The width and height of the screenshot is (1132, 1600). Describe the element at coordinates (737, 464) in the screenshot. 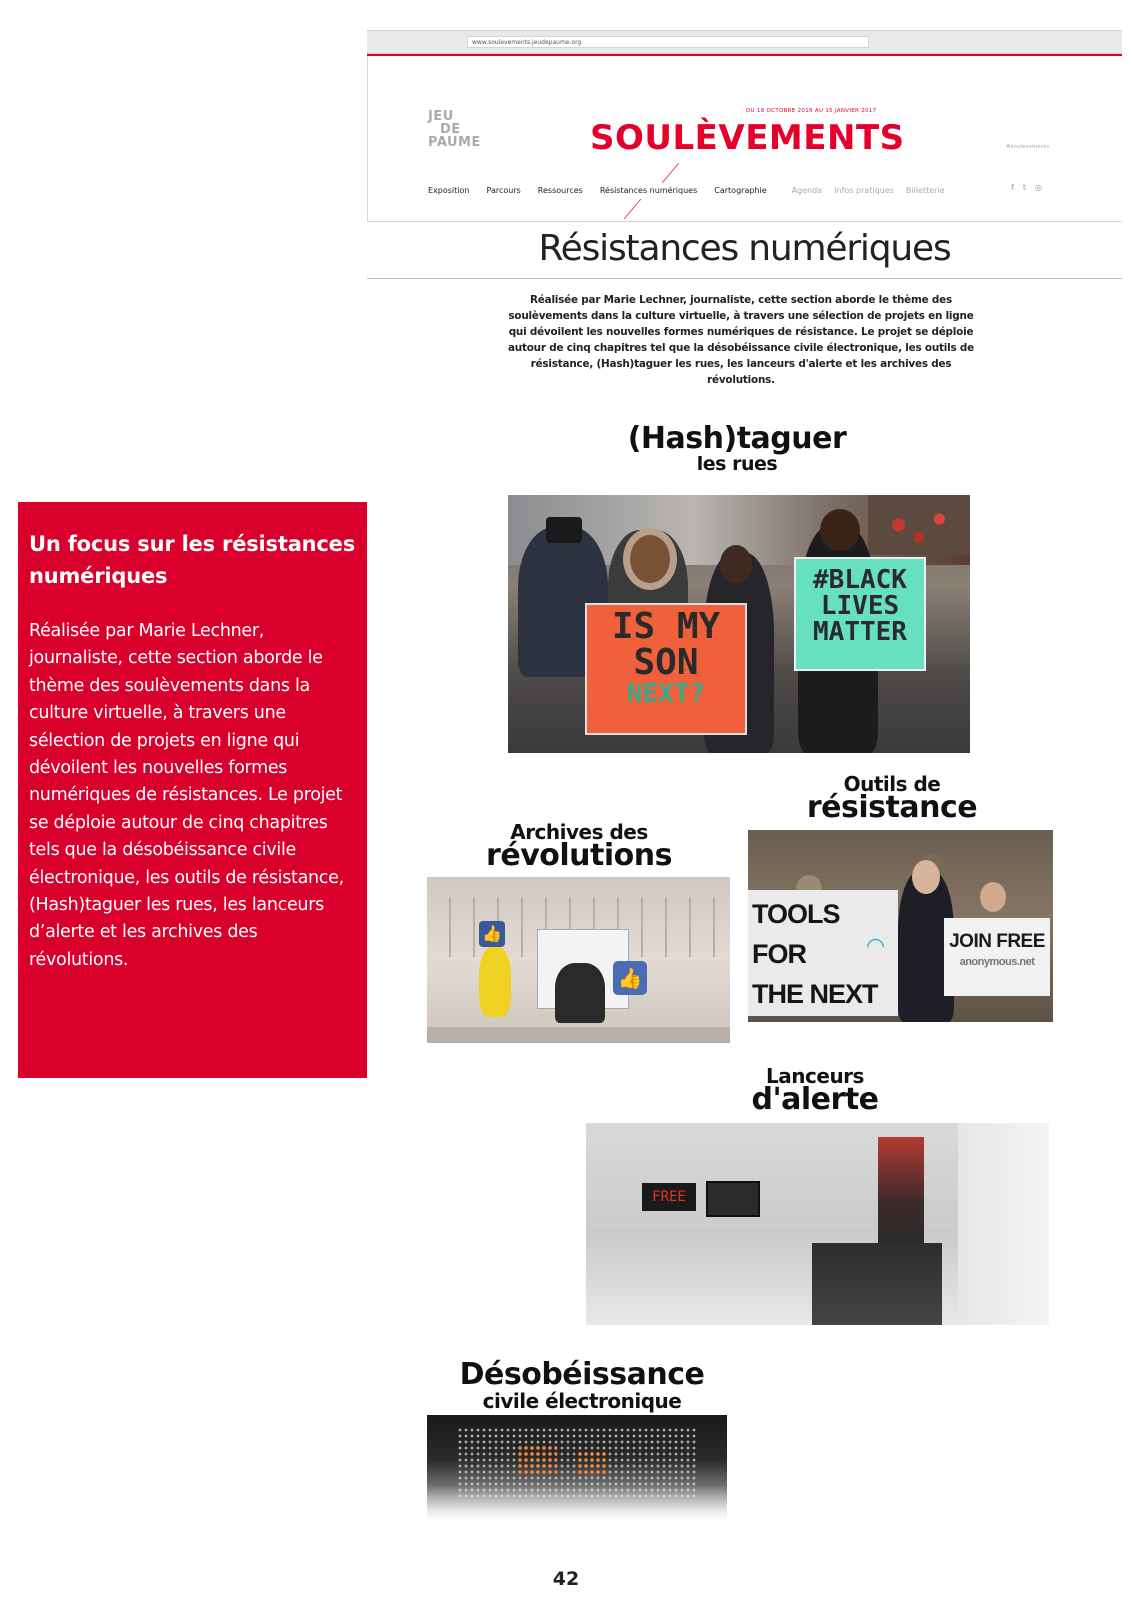

I see `chapter-title-line: les rues` at that location.